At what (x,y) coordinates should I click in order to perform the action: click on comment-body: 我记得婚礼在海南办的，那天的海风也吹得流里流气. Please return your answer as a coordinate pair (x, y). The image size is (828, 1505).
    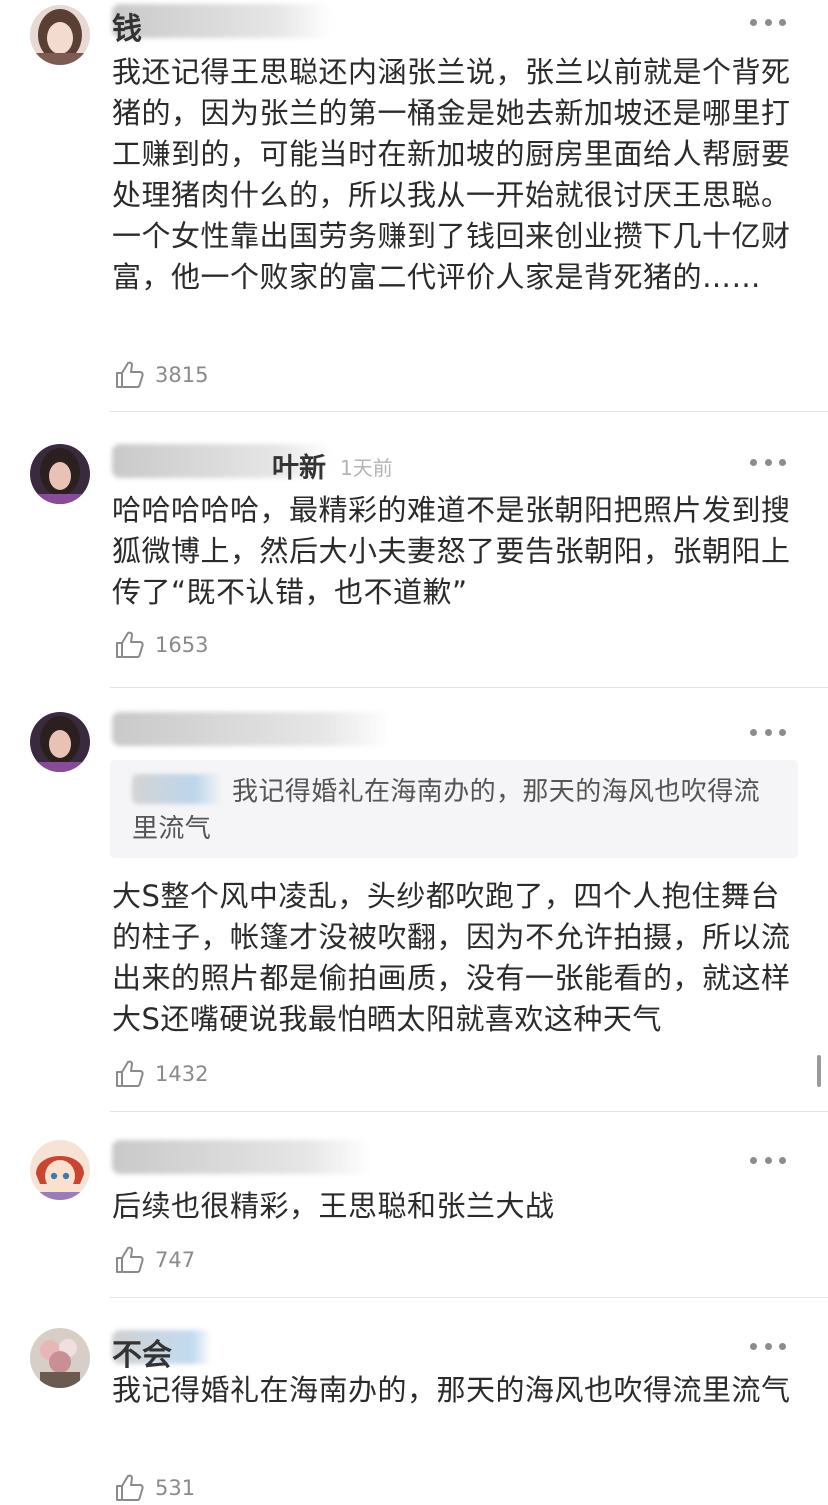
    Looking at the image, I should click on (451, 1390).